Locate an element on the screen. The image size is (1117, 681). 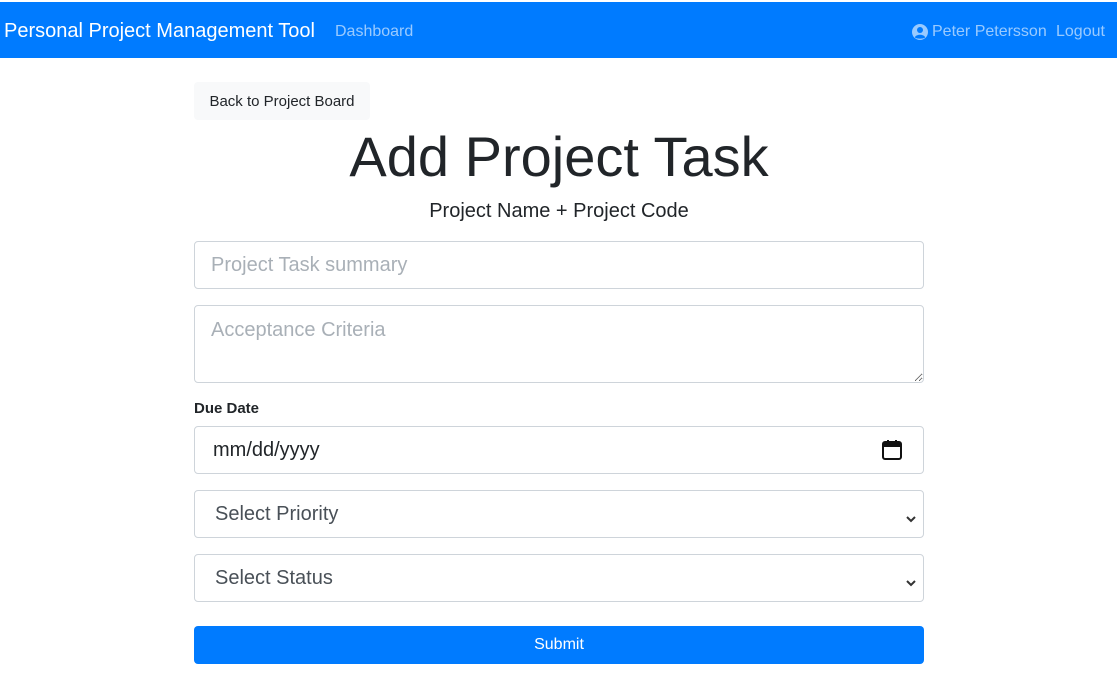
status-select-value: Select Status is located at coordinates (274, 577).